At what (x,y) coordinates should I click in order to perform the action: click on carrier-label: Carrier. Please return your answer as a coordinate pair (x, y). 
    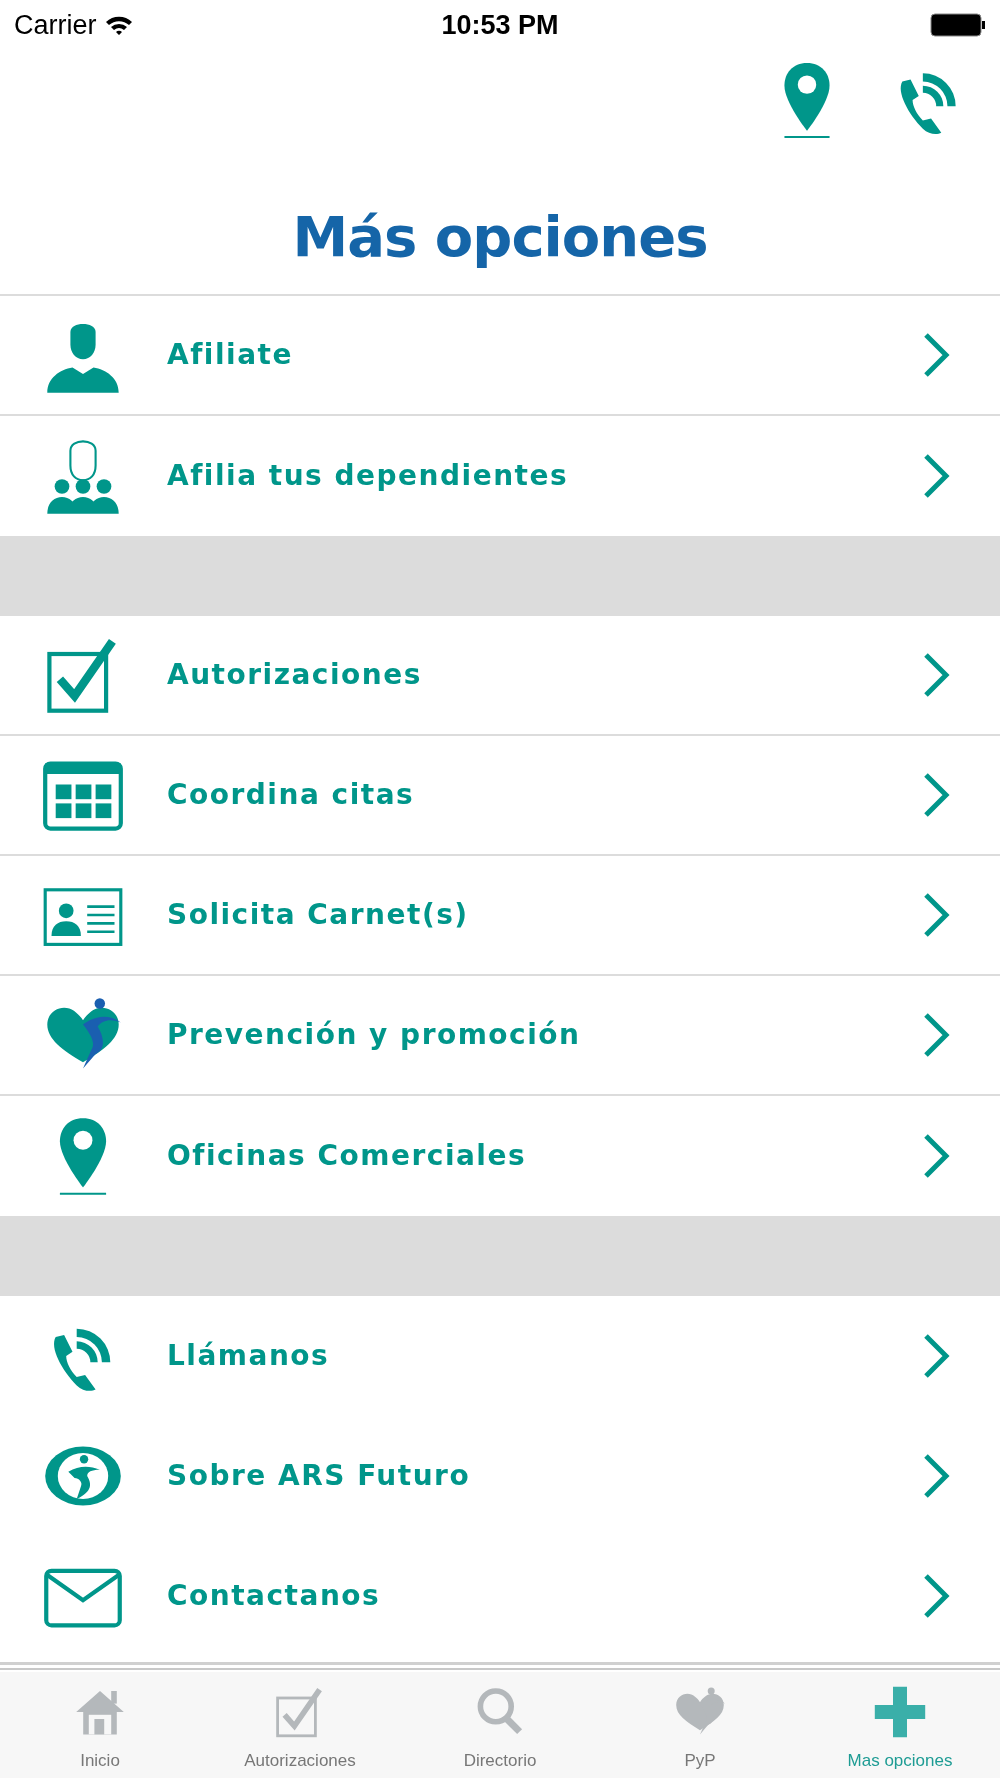
    Looking at the image, I should click on (55, 25).